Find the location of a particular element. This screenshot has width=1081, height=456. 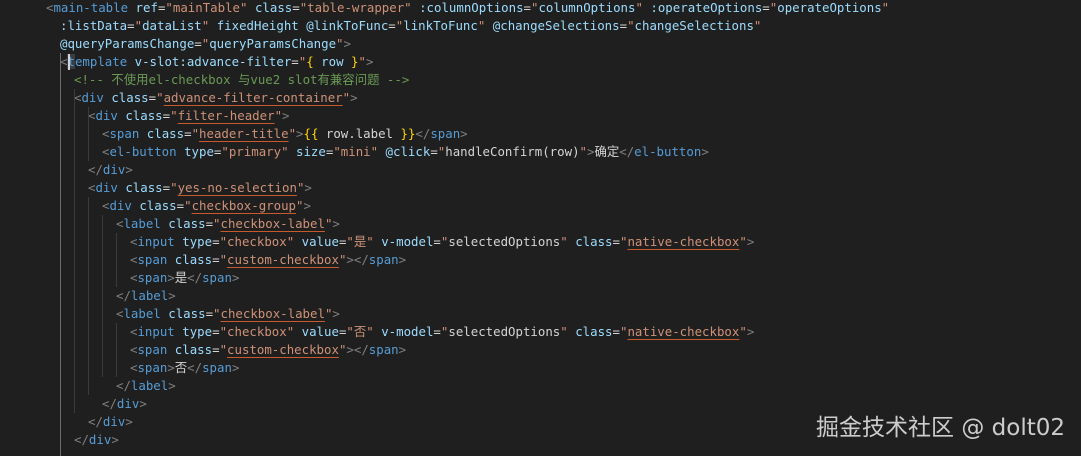

code-token: "primary" is located at coordinates (255, 151).